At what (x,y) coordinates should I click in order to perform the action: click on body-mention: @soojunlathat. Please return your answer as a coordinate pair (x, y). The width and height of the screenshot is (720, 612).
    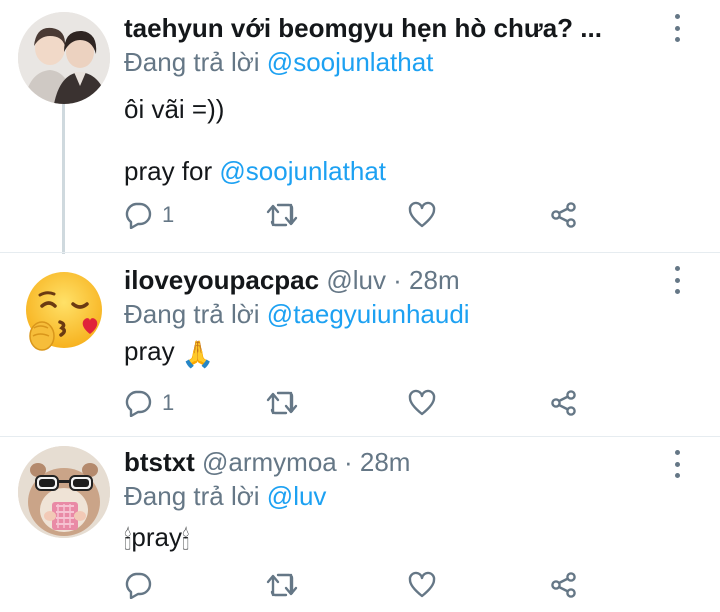
    Looking at the image, I should click on (302, 171).